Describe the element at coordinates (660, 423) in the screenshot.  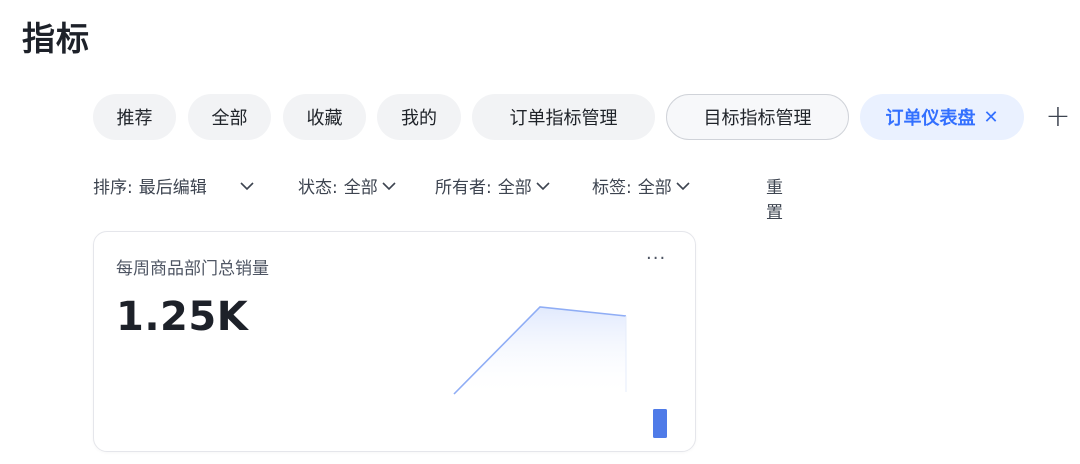
I see `sparkline-bar` at that location.